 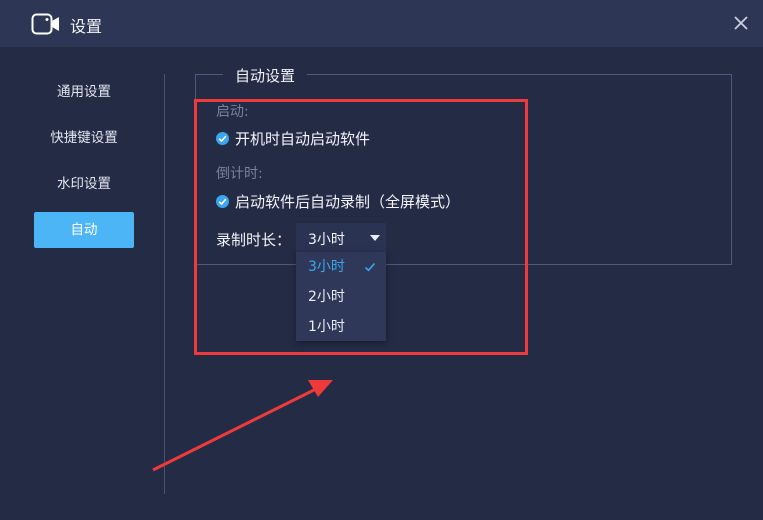 What do you see at coordinates (242, 426) in the screenshot?
I see `annotation-arrow-icon` at bounding box center [242, 426].